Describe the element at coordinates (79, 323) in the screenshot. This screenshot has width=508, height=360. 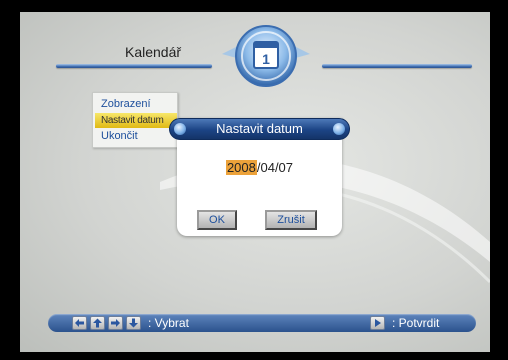
I see `arrow-left-icon` at that location.